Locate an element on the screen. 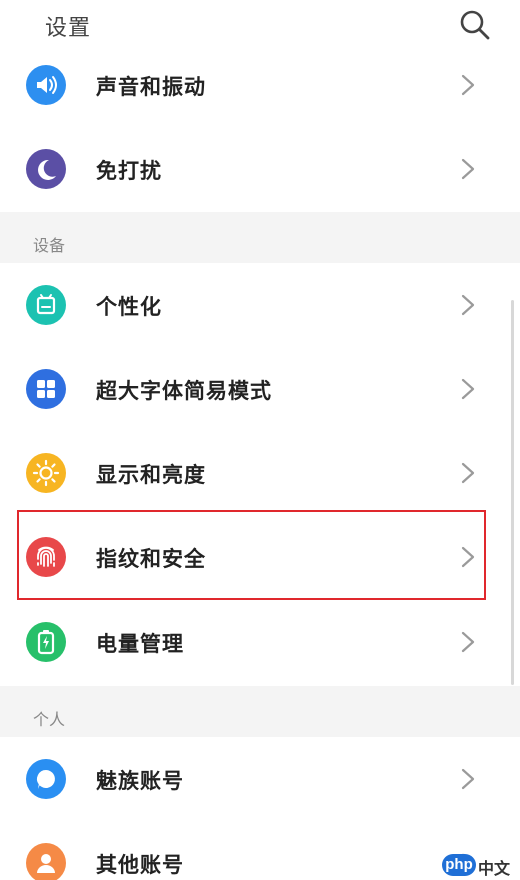 Image resolution: width=520 pixels, height=880 pixels. settings-item-flyme-account: 魅族账号 is located at coordinates (260, 779).